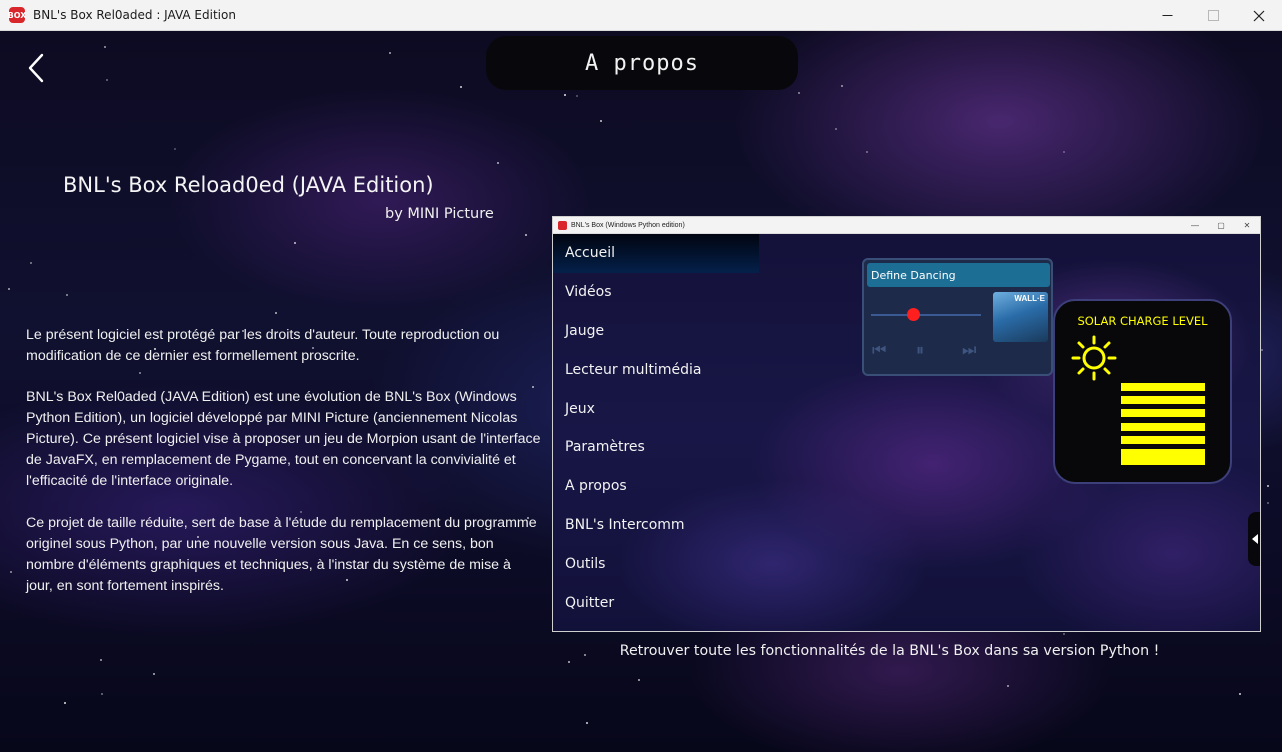 This screenshot has width=1282, height=752. I want to click on preview-minimize-icon: —, so click(1195, 225).